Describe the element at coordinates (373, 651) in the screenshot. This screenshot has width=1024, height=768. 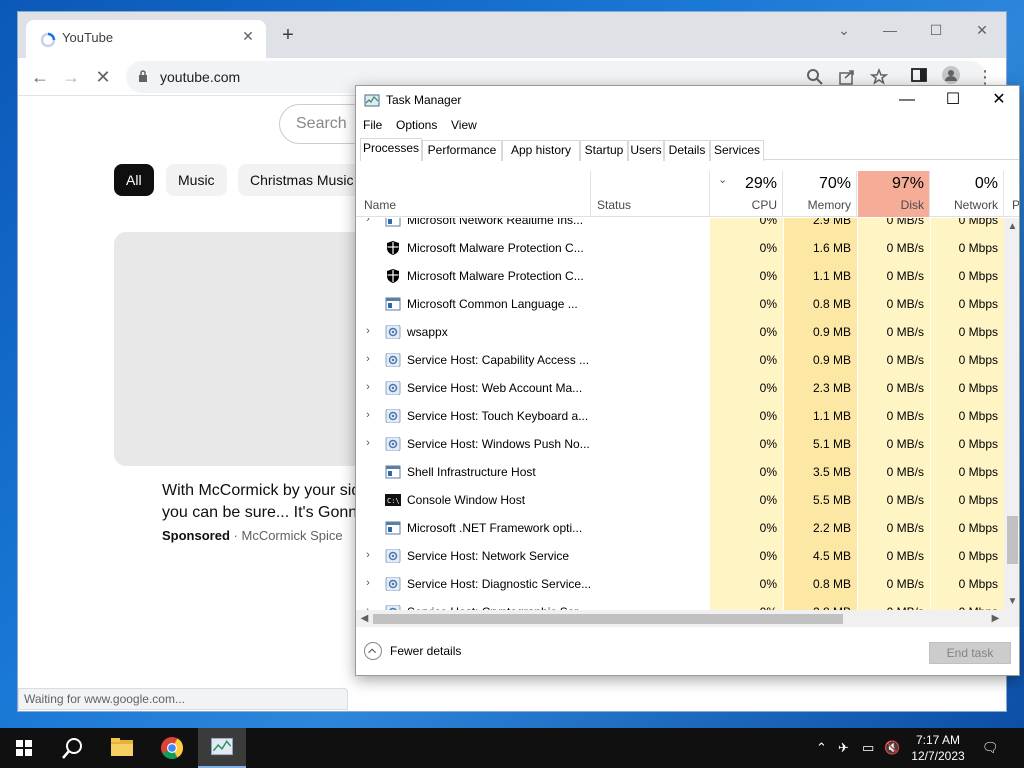
I see `chevron-up-circle-icon` at that location.